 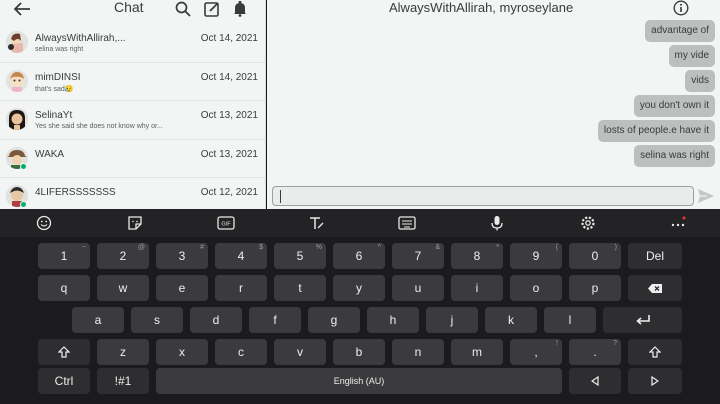 I want to click on sticker-icon, so click(x=135, y=223).